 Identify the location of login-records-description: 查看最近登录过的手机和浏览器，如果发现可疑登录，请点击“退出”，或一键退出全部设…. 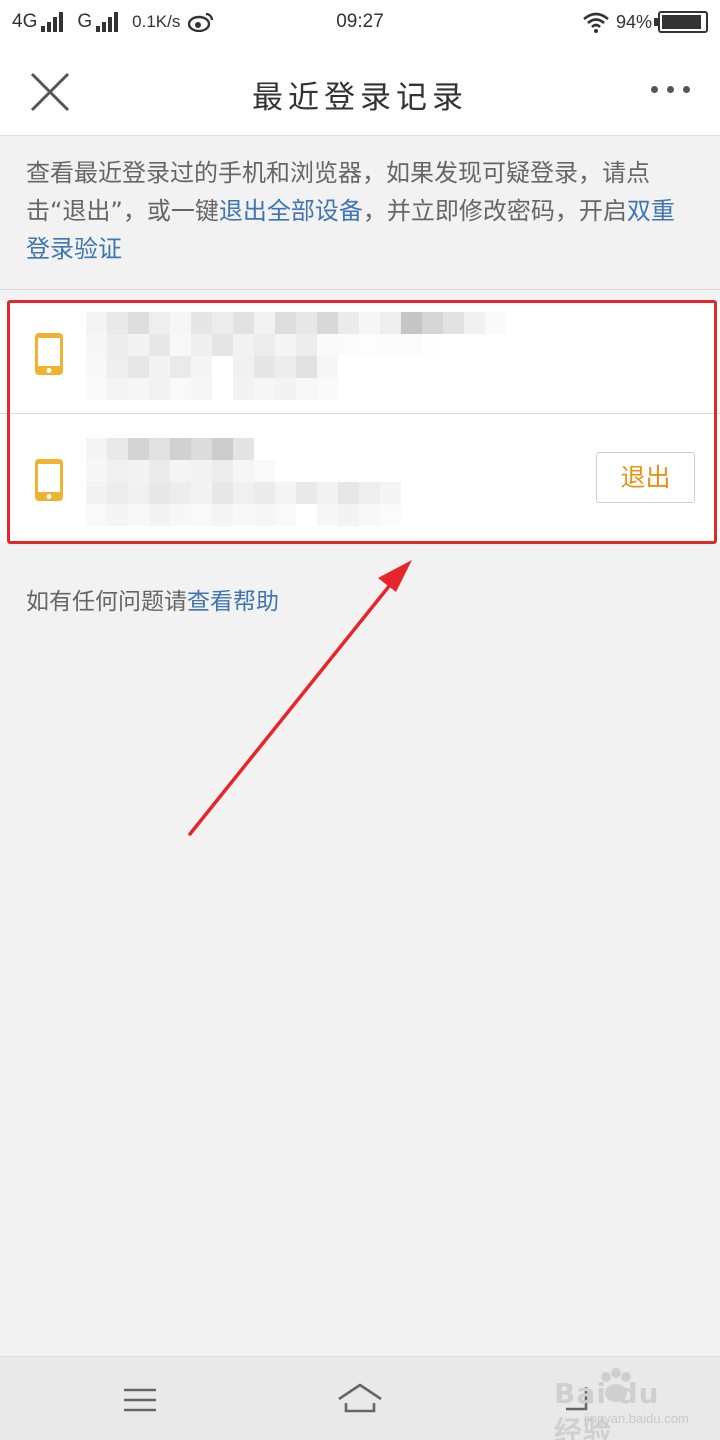
(361, 211).